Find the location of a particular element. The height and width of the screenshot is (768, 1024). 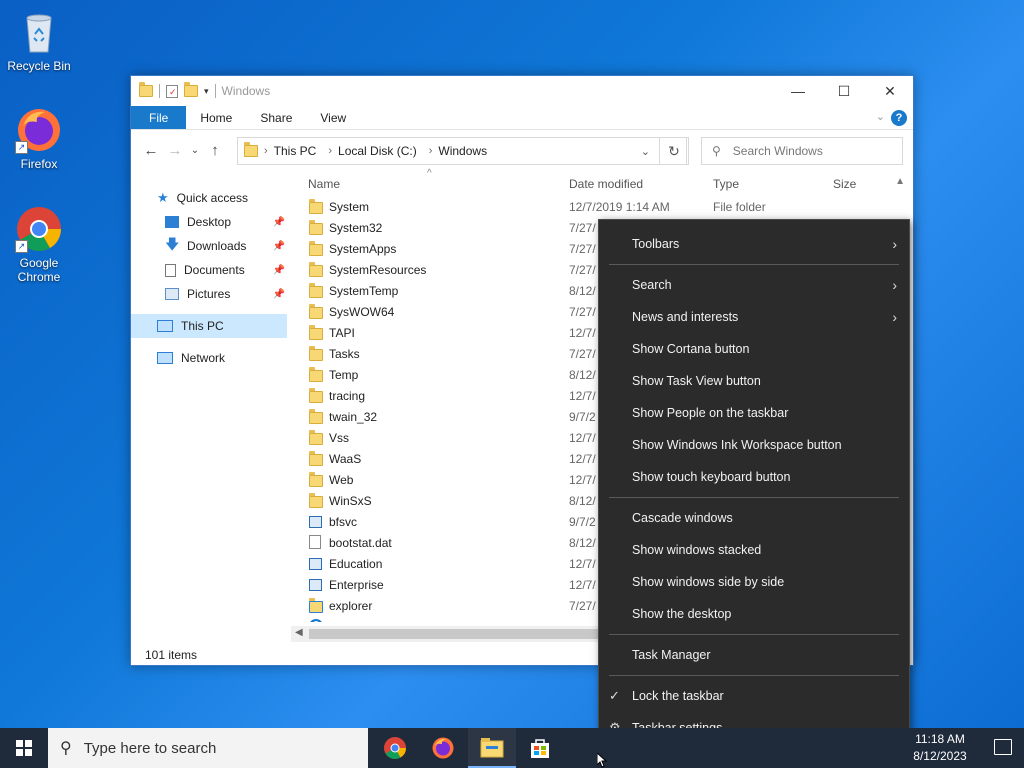

menu-item-show-task-view-button: Show Task View button is located at coordinates (754, 381).